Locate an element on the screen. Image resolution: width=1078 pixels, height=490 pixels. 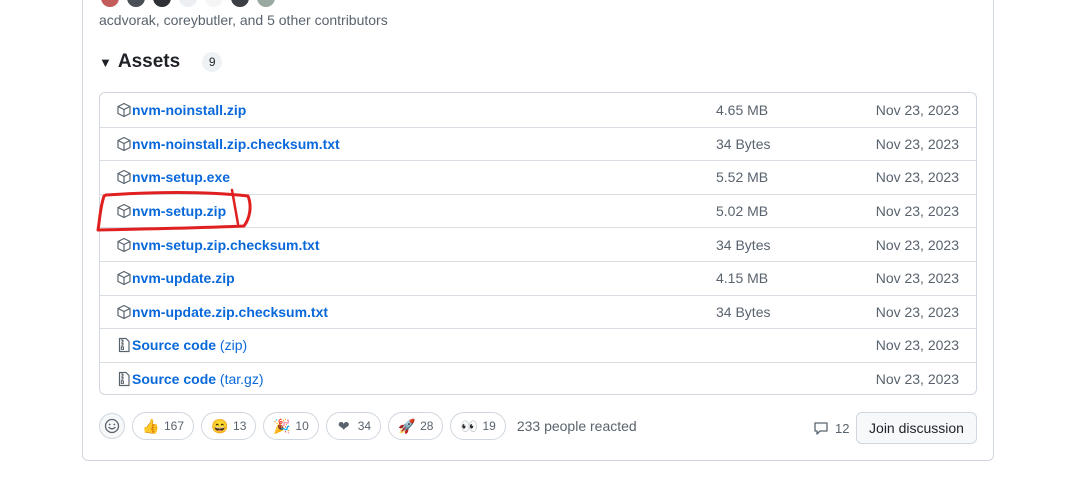
contributor-avatars is located at coordinates (188, 4).